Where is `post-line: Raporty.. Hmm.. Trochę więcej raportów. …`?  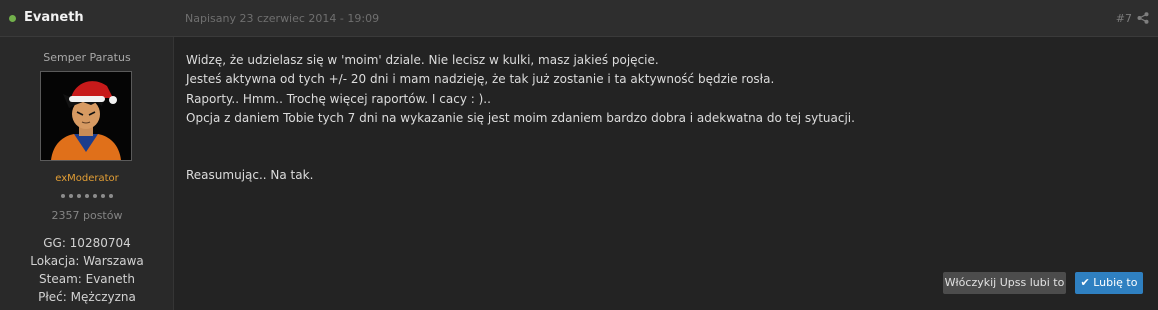
post-line: Raporty.. Hmm.. Trochę więcej raportów. … is located at coordinates (338, 98).